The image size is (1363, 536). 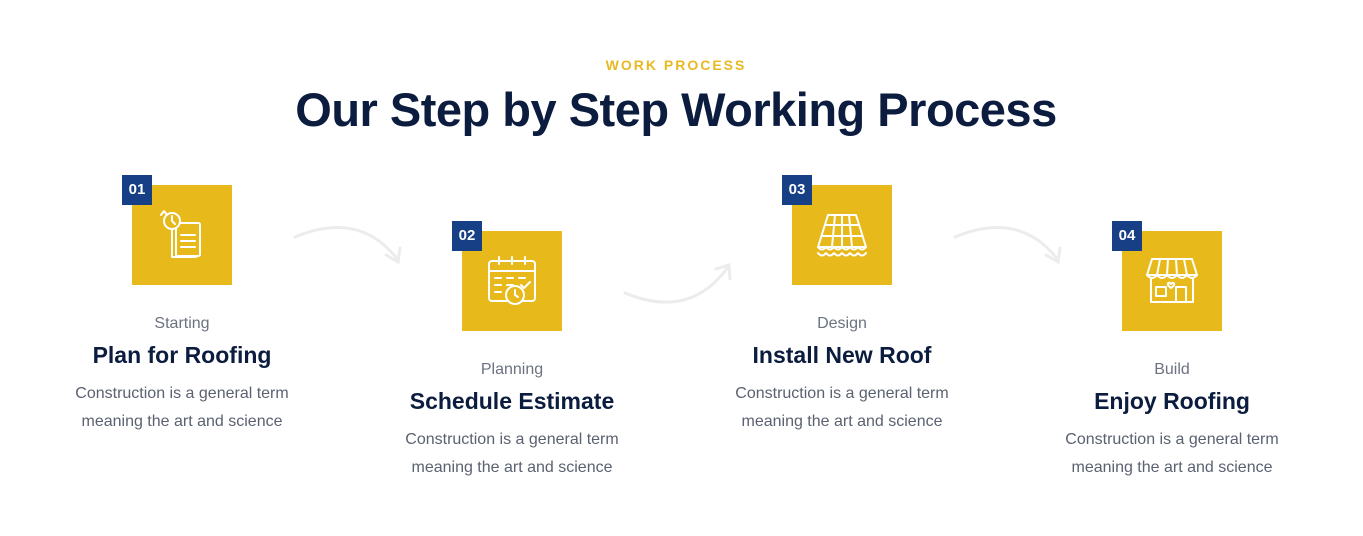 What do you see at coordinates (676, 65) in the screenshot?
I see `section-eyebrow: WORK PROCESS` at bounding box center [676, 65].